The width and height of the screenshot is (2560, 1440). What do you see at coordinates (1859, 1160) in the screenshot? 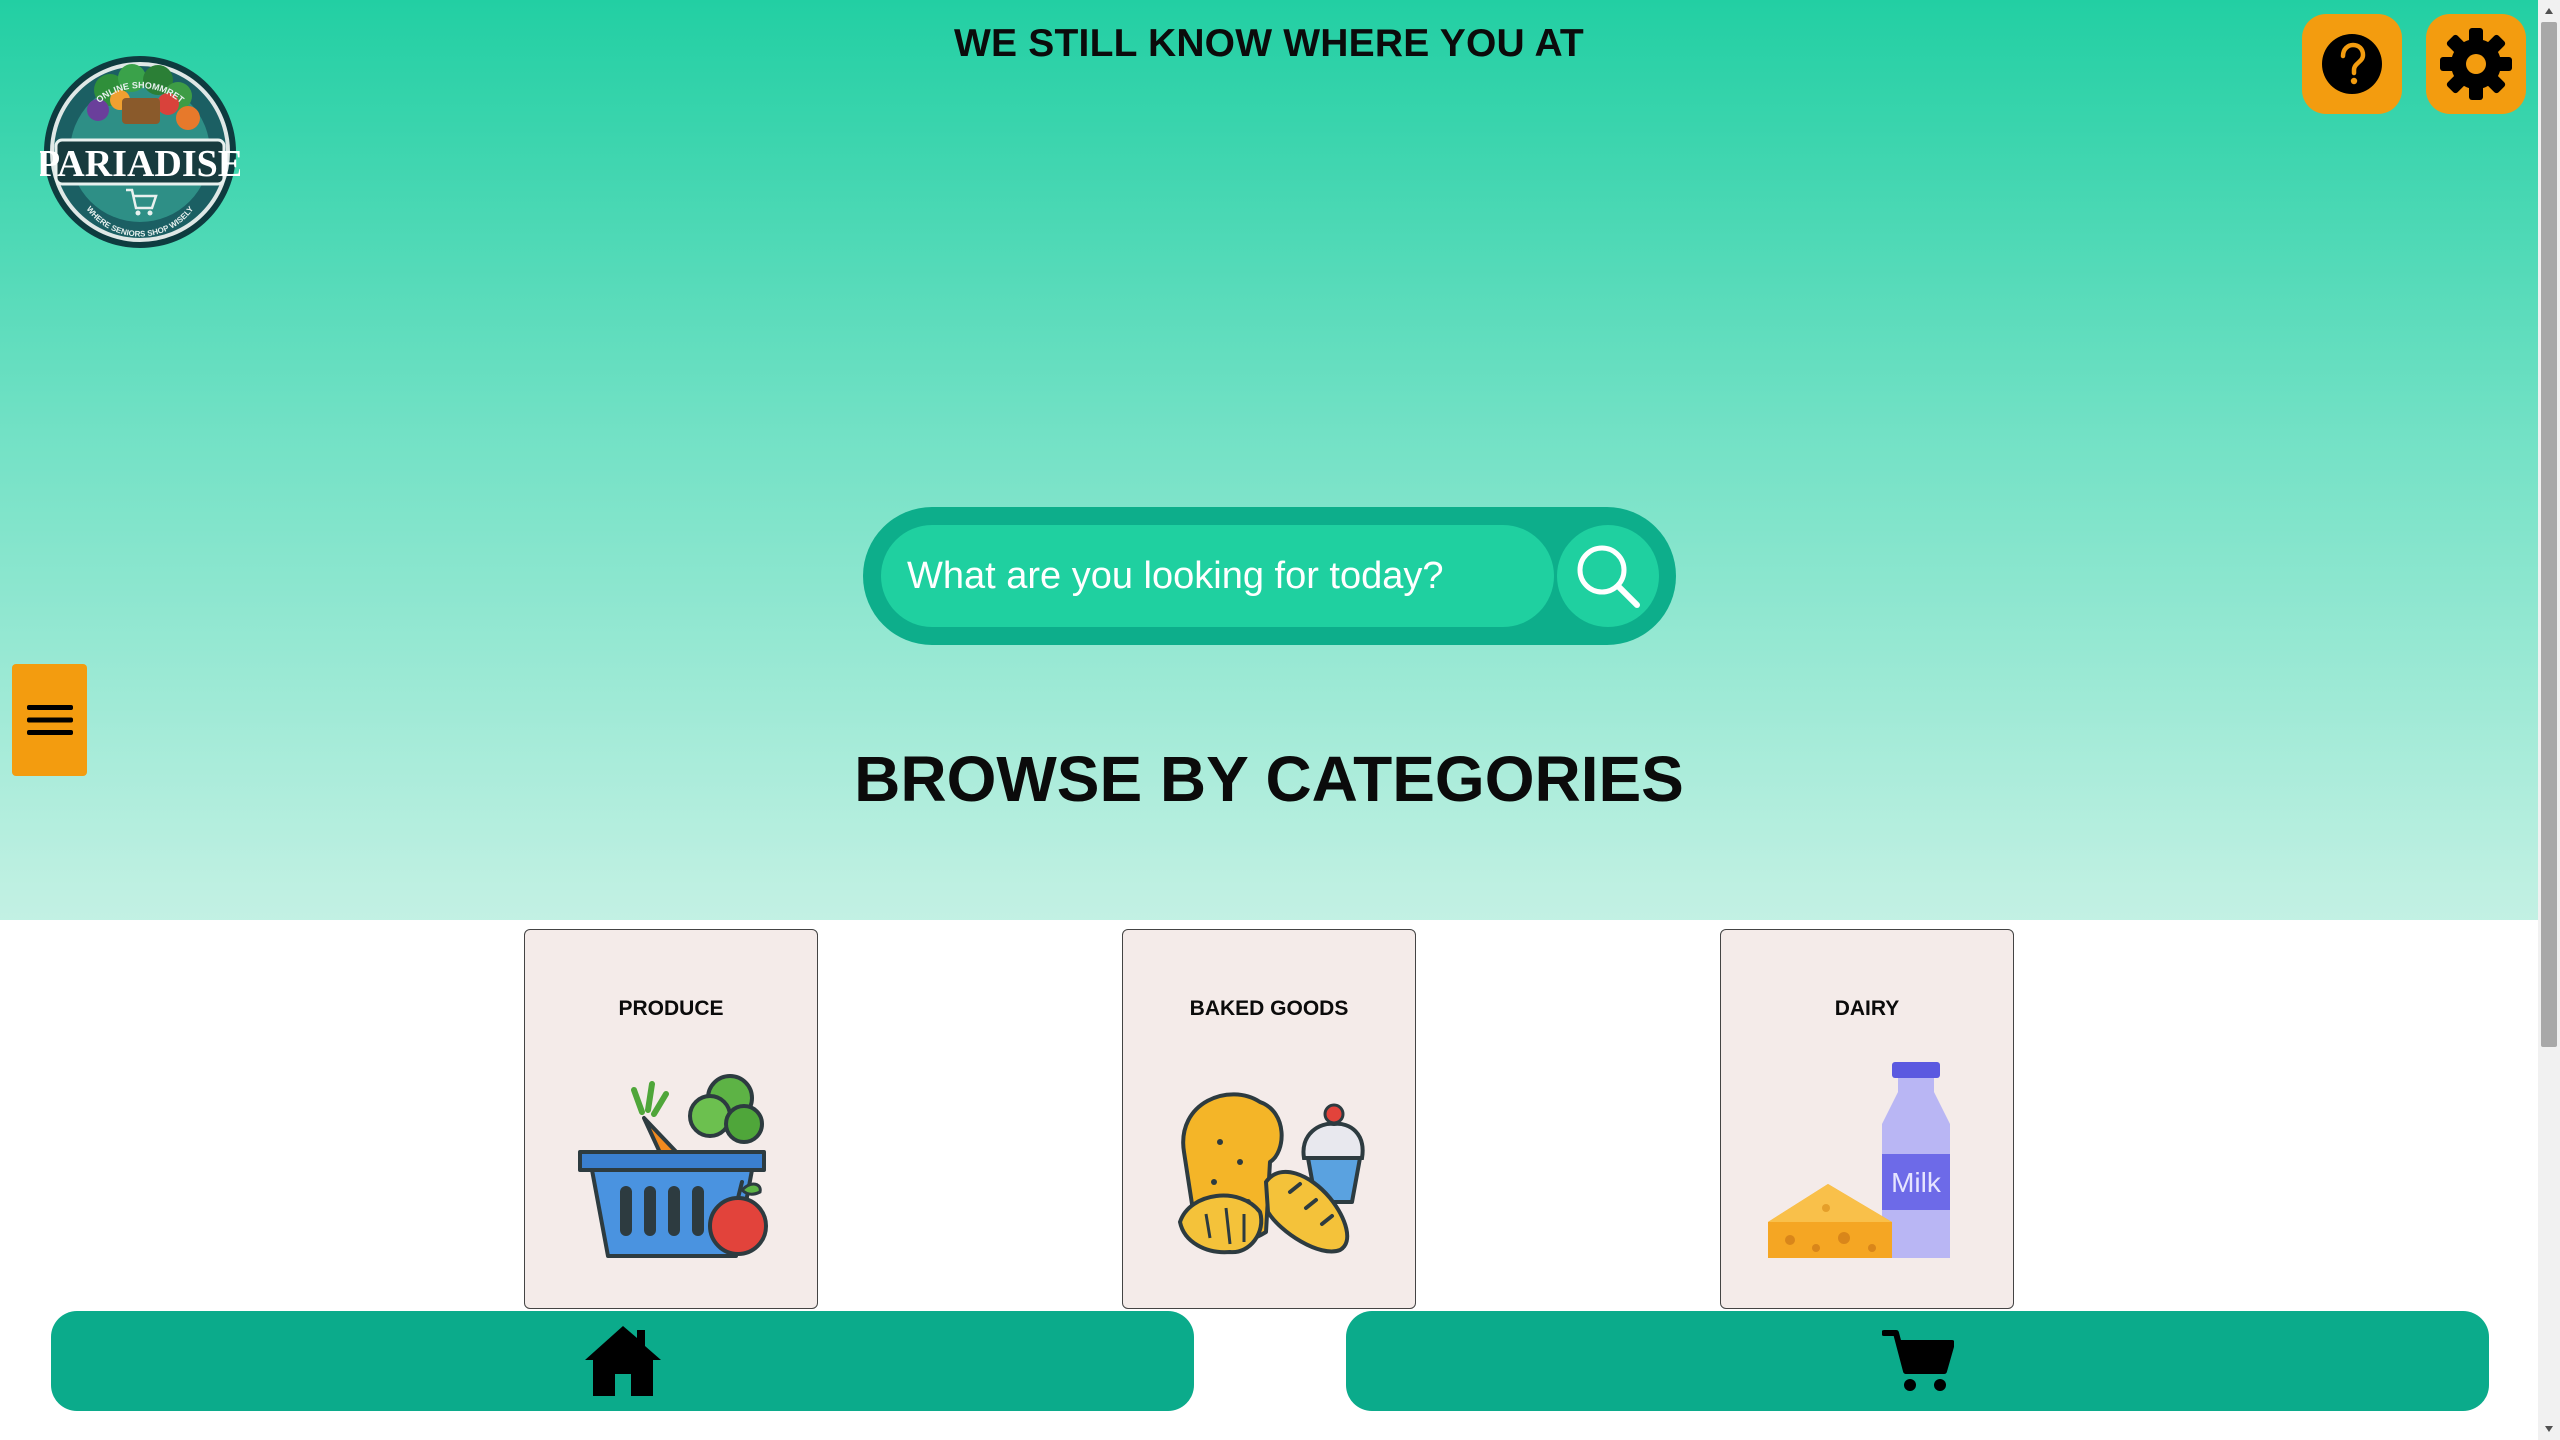
I see `dairy-icon: Milk` at bounding box center [1859, 1160].